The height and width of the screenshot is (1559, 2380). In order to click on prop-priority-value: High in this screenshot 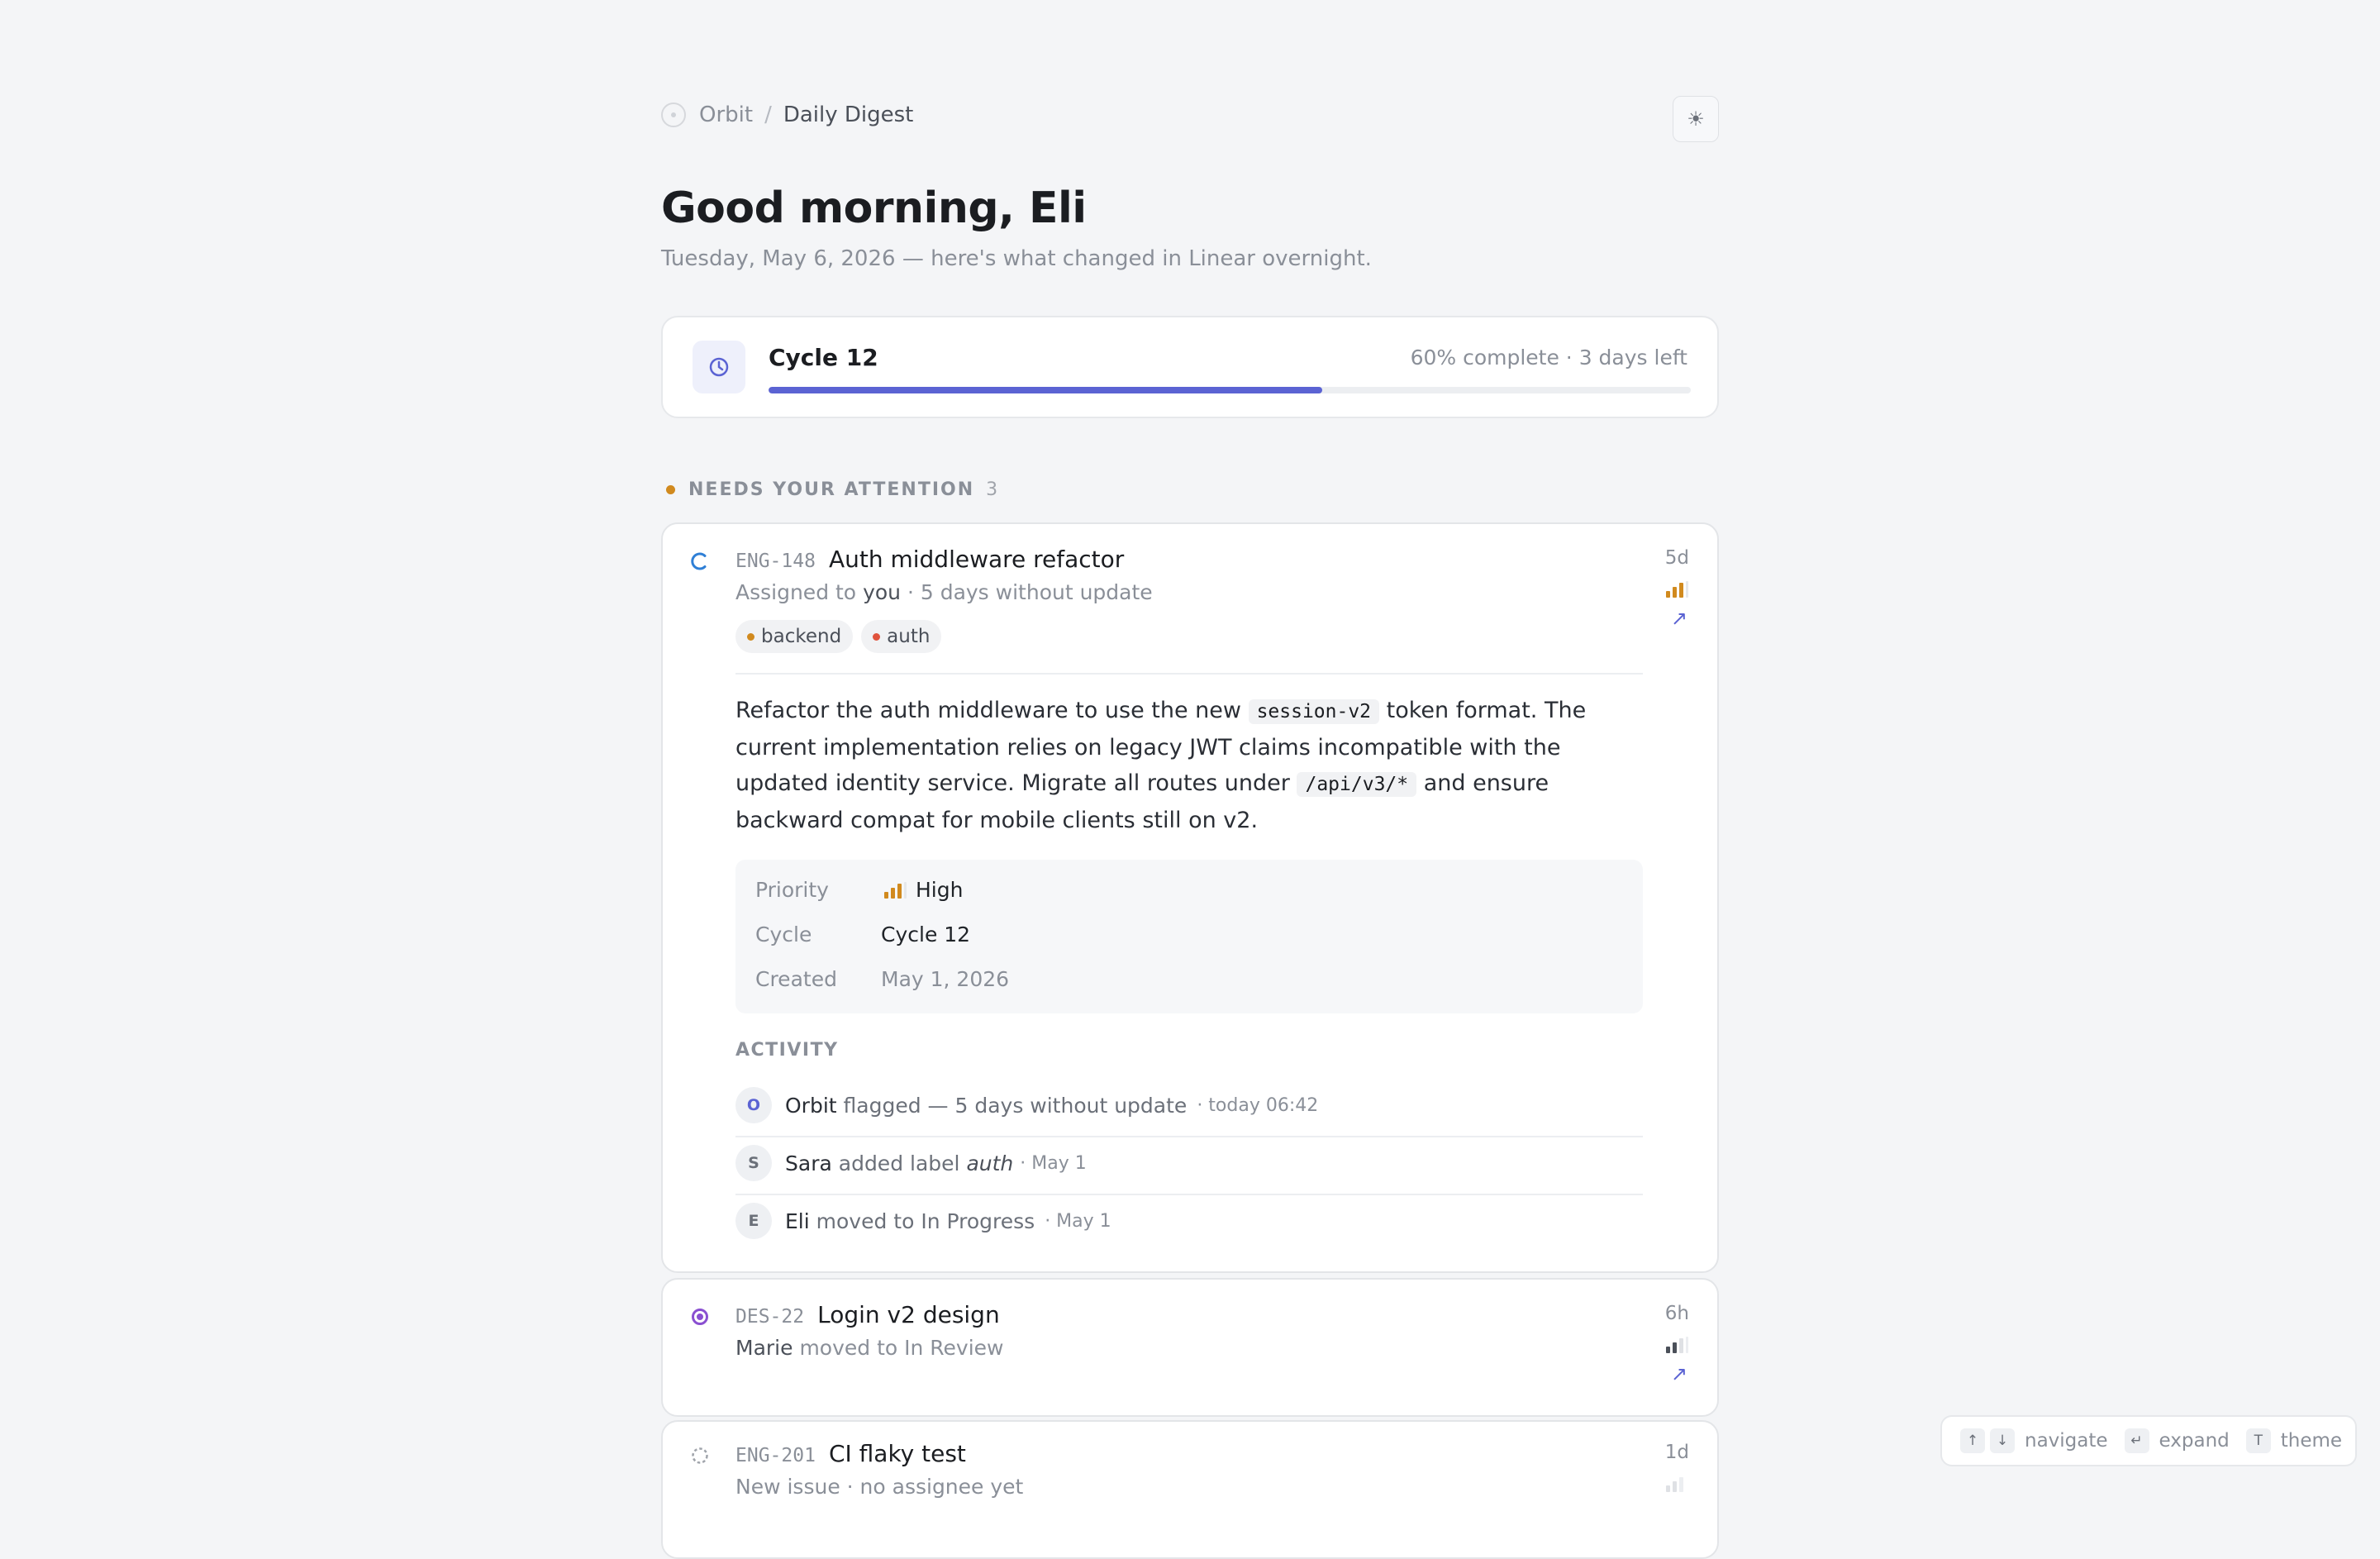, I will do `click(922, 890)`.